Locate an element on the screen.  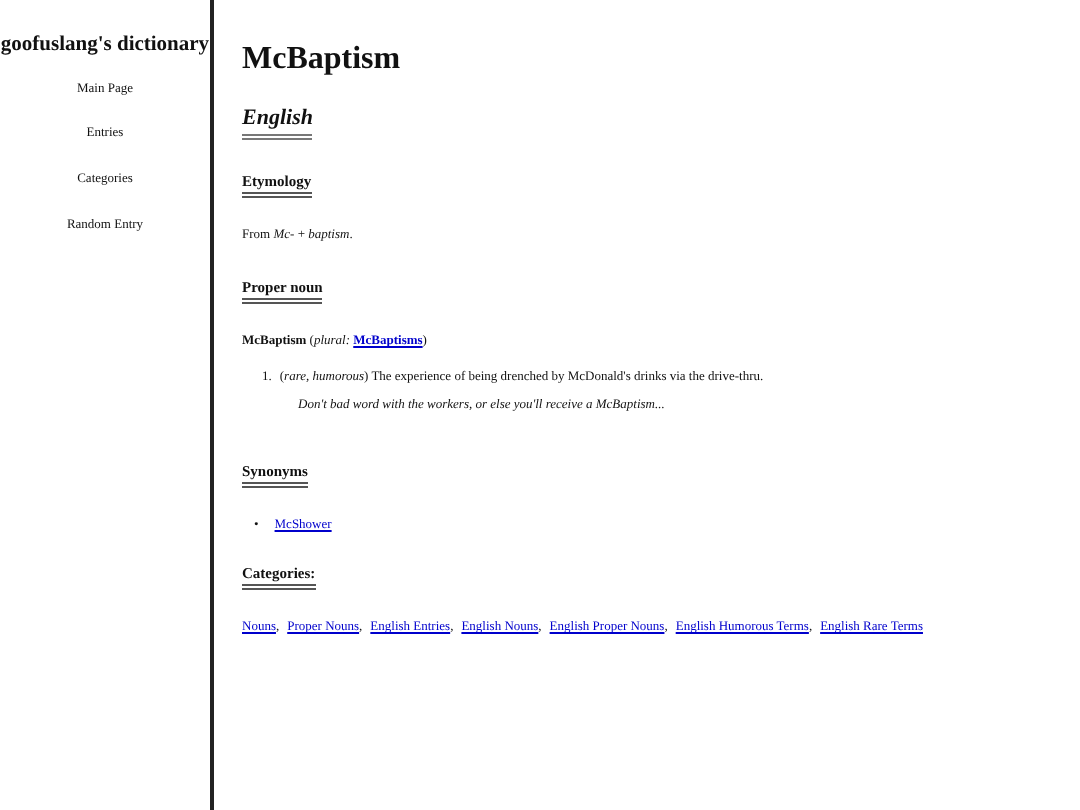
page-title: McBaptism is located at coordinates (322, 59).